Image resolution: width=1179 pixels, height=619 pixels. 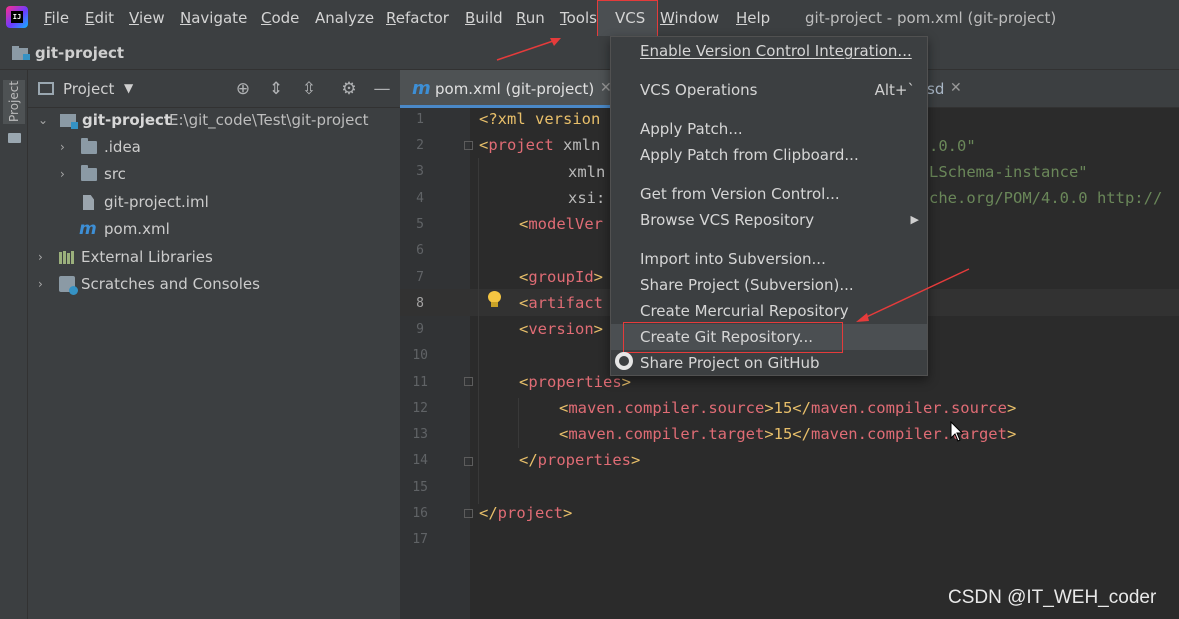 I want to click on app-icon-text: IJ, so click(x=17, y=17).